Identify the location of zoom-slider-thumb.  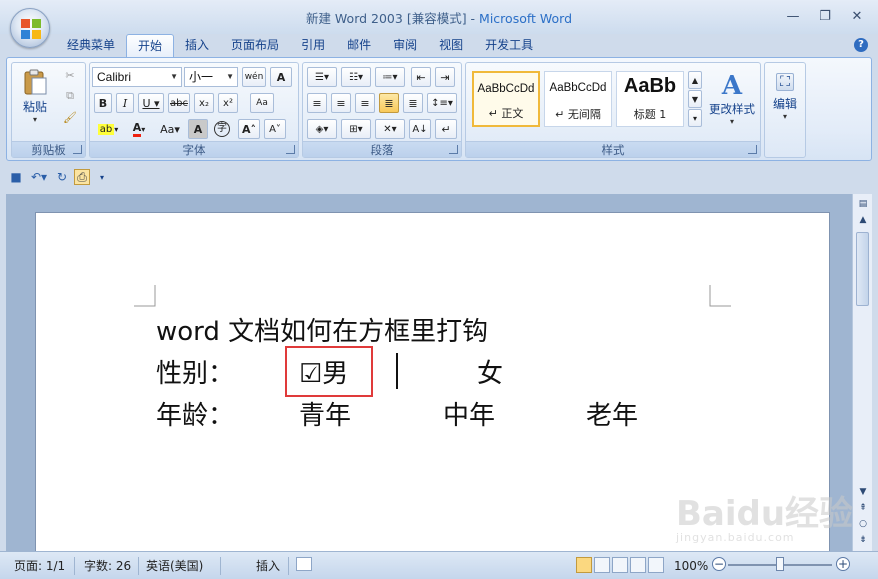
(780, 564).